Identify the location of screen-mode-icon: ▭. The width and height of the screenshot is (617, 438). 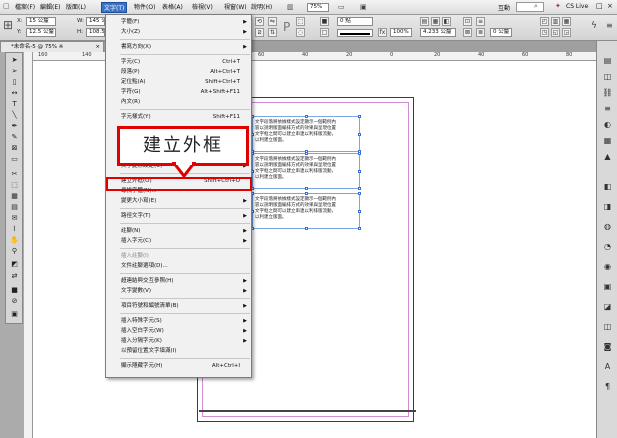
(341, 7).